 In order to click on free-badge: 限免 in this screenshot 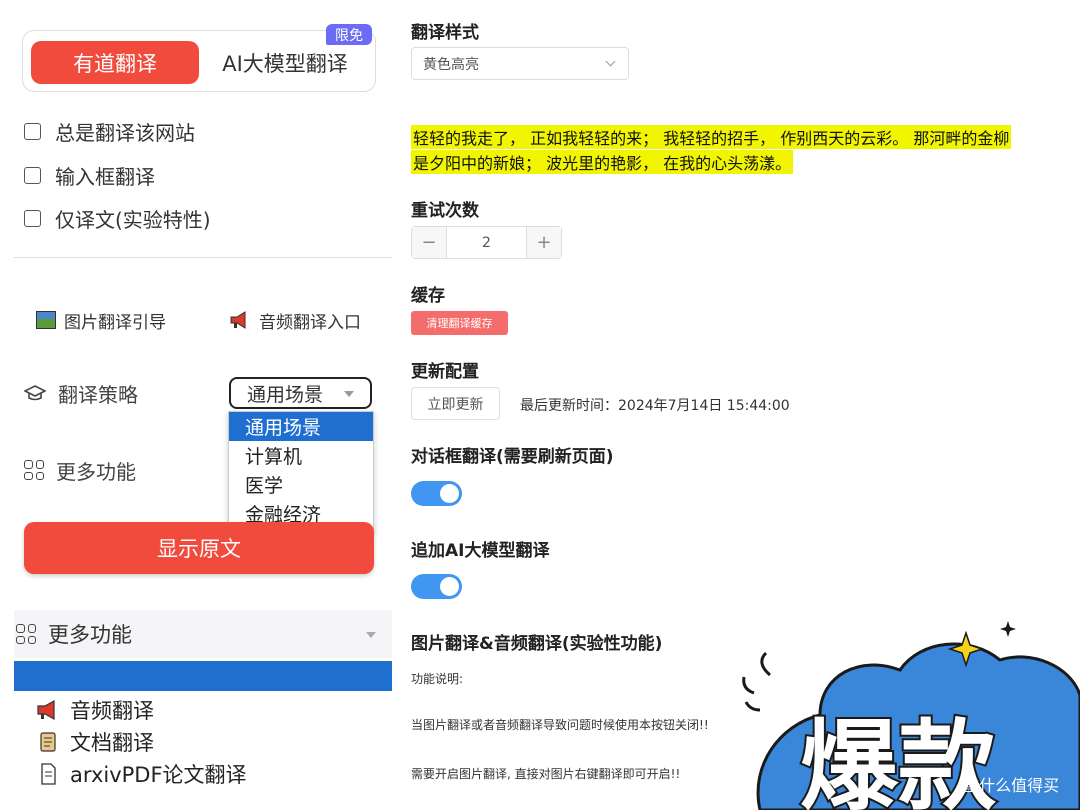, I will do `click(349, 34)`.